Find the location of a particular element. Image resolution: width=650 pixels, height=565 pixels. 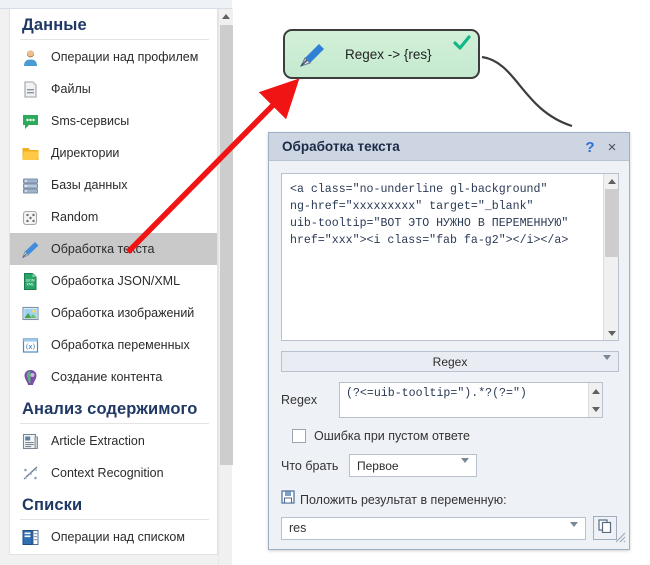

sidebar-item-12: Context Recognition is located at coordinates (113, 473).